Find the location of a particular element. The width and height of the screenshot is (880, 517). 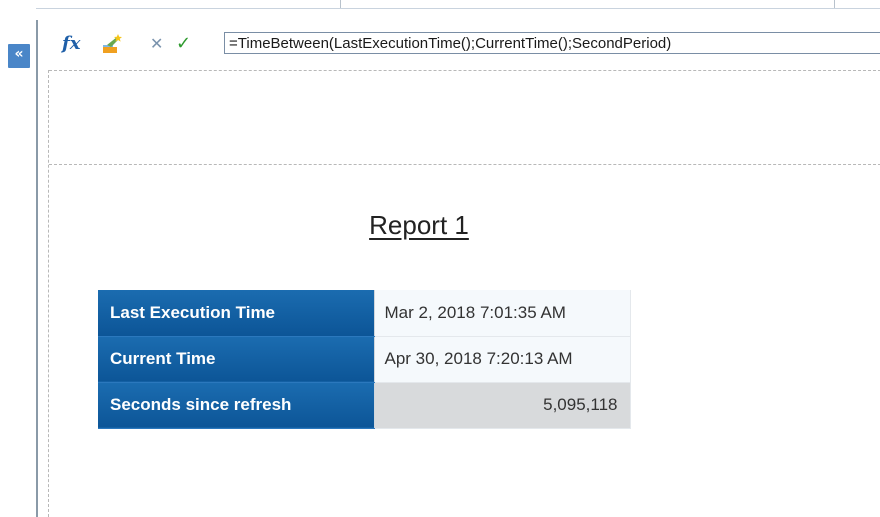

tab-baseline is located at coordinates (458, 4).